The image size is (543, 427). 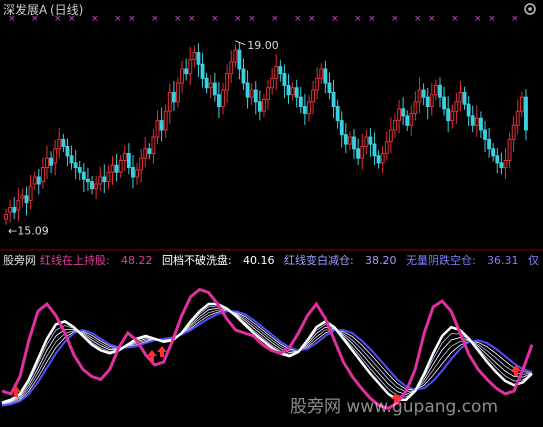 I want to click on indicator-label: 红线变白减仓:, so click(x=319, y=260).